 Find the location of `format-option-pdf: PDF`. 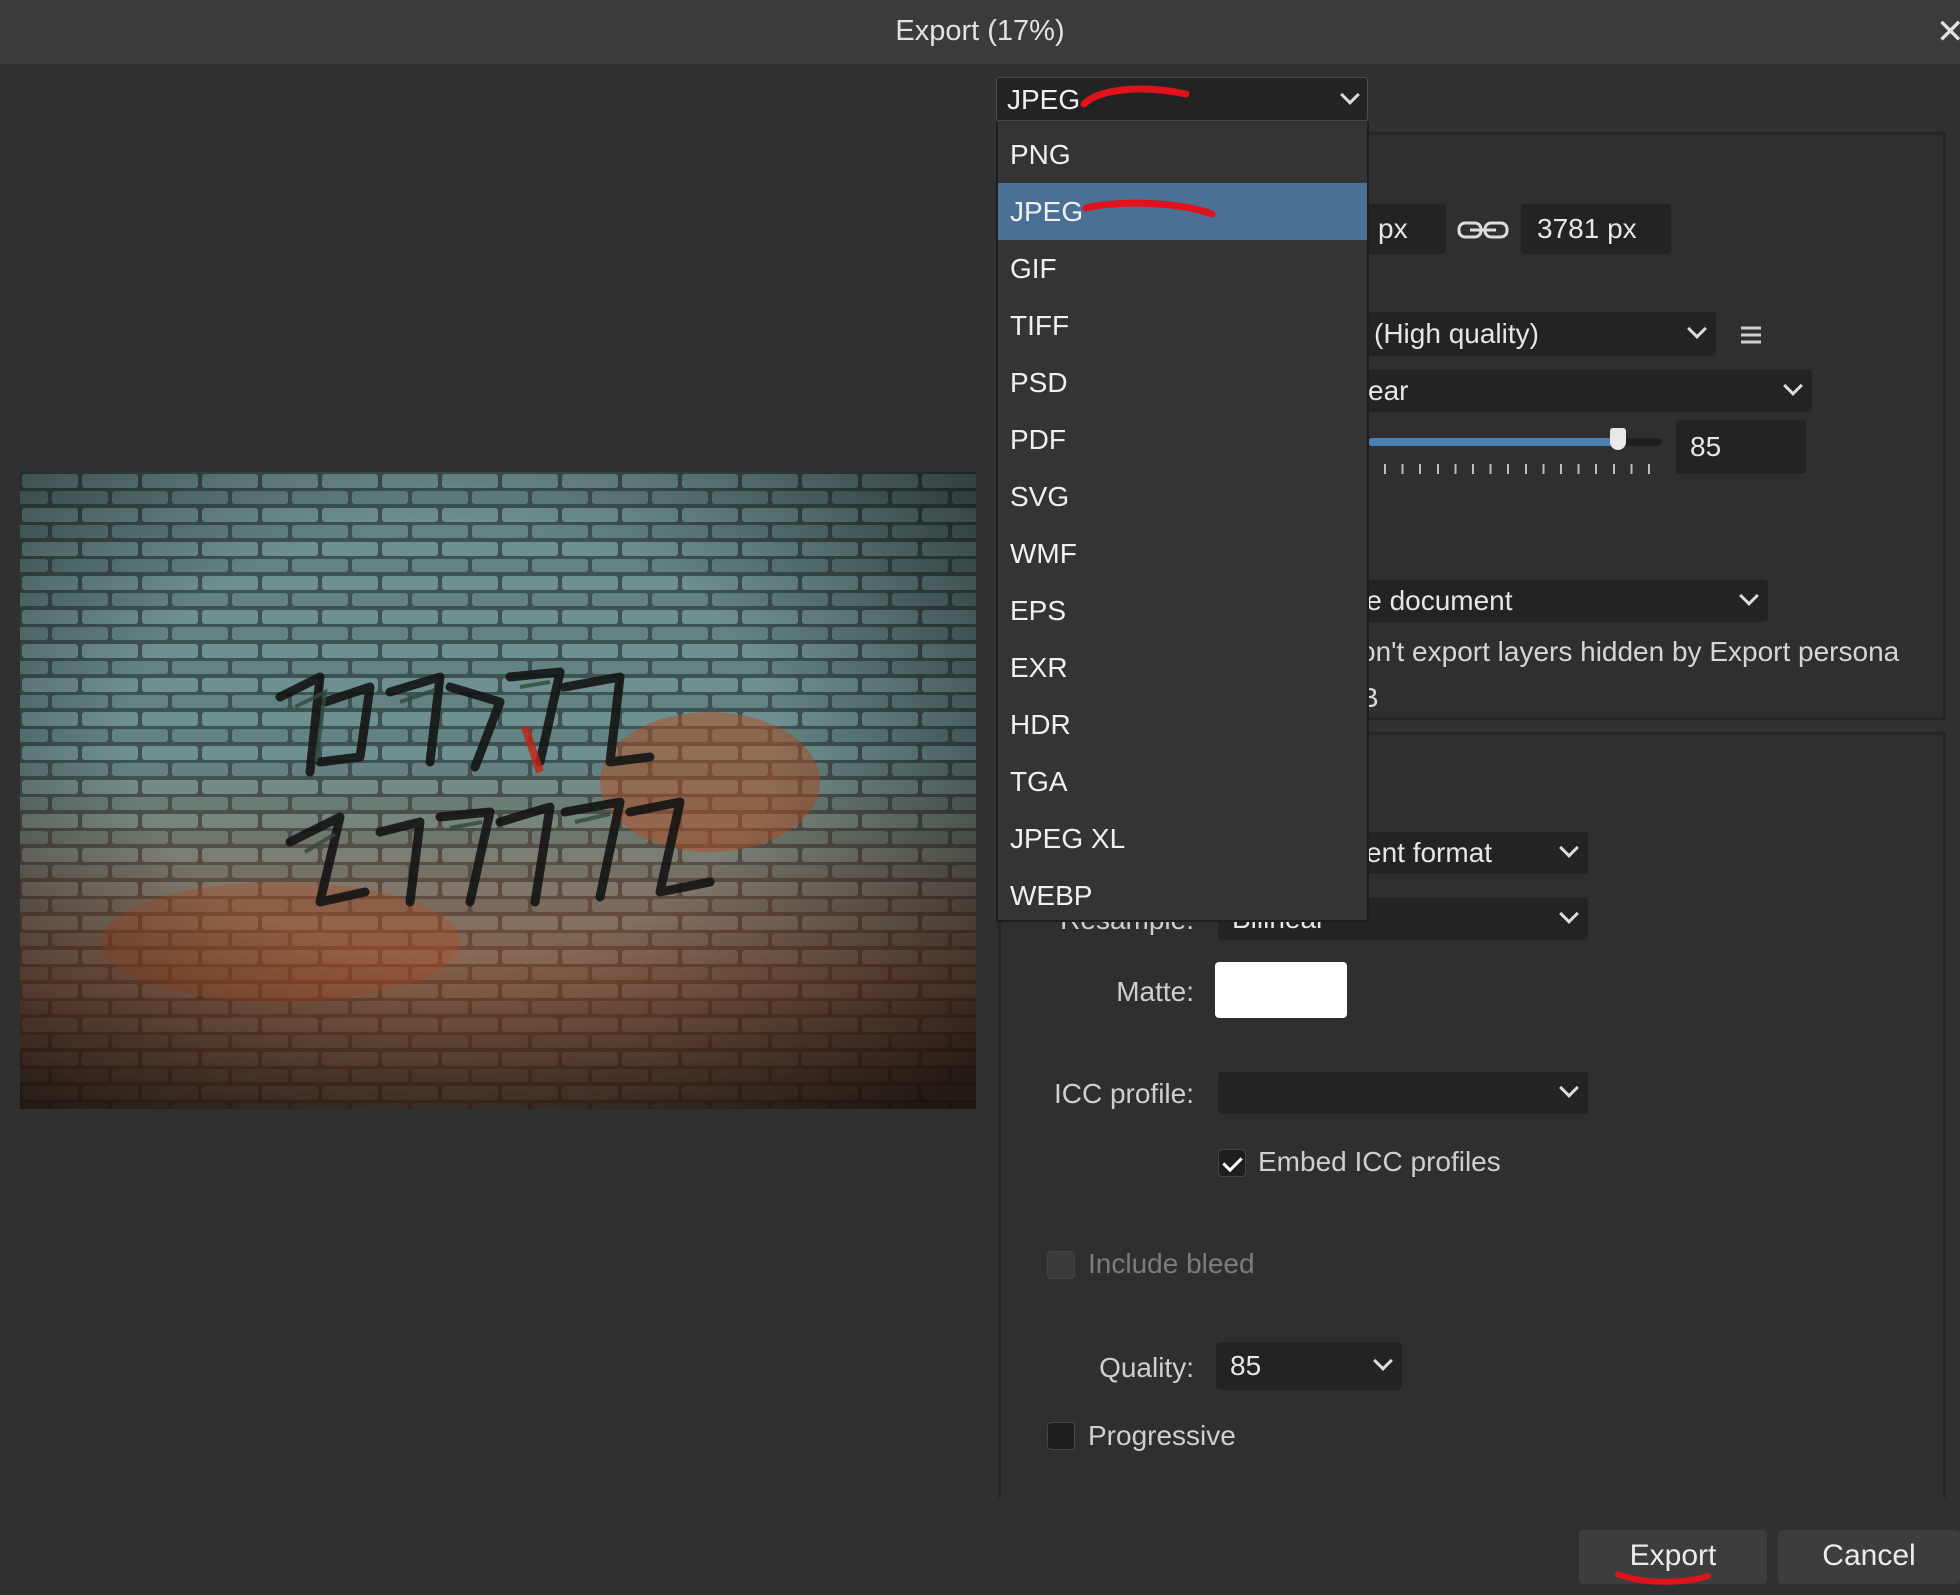

format-option-pdf: PDF is located at coordinates (1182, 439).